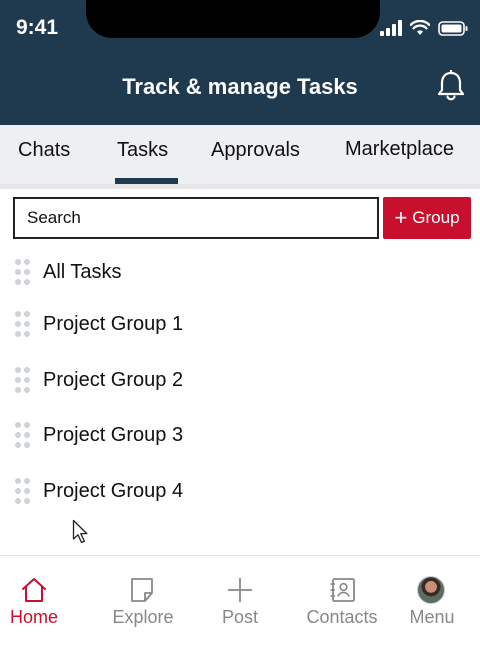 This screenshot has width=480, height=646. Describe the element at coordinates (142, 150) in the screenshot. I see `tab-tasks: Tasks` at that location.